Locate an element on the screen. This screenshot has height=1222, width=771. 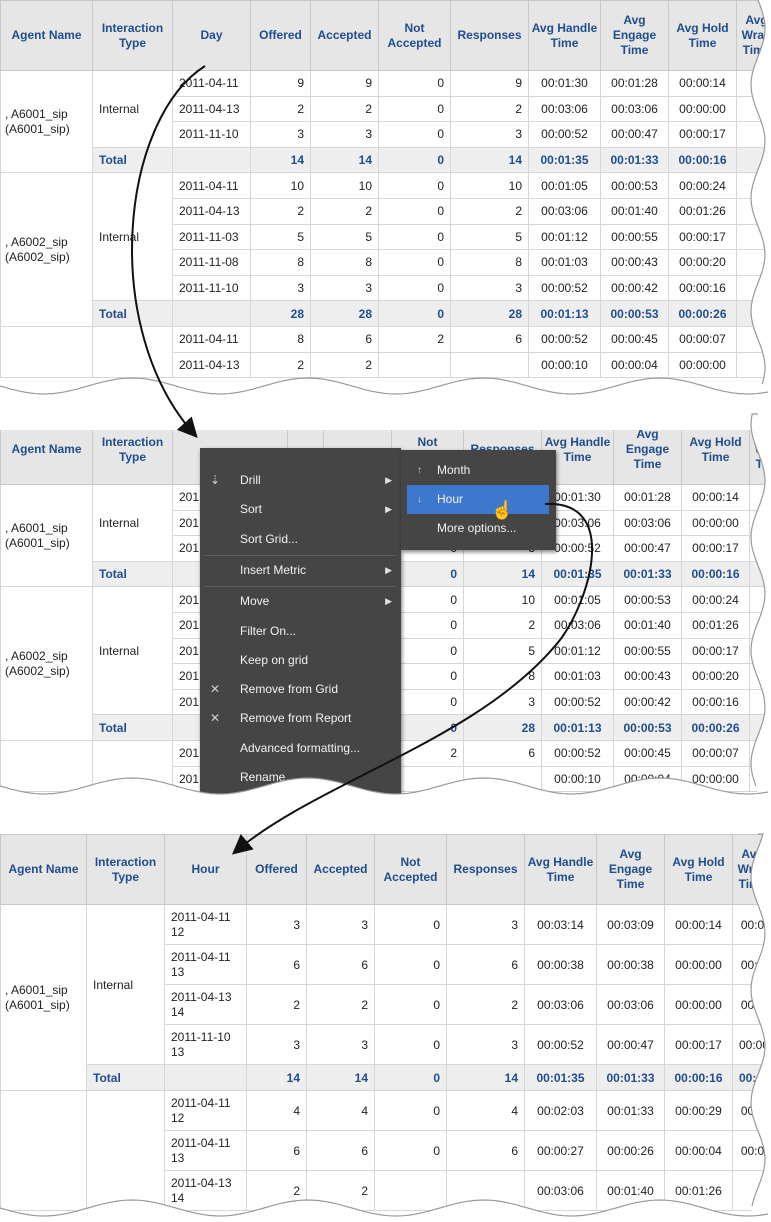
metric-cell: 00:0 is located at coordinates (751, 964).